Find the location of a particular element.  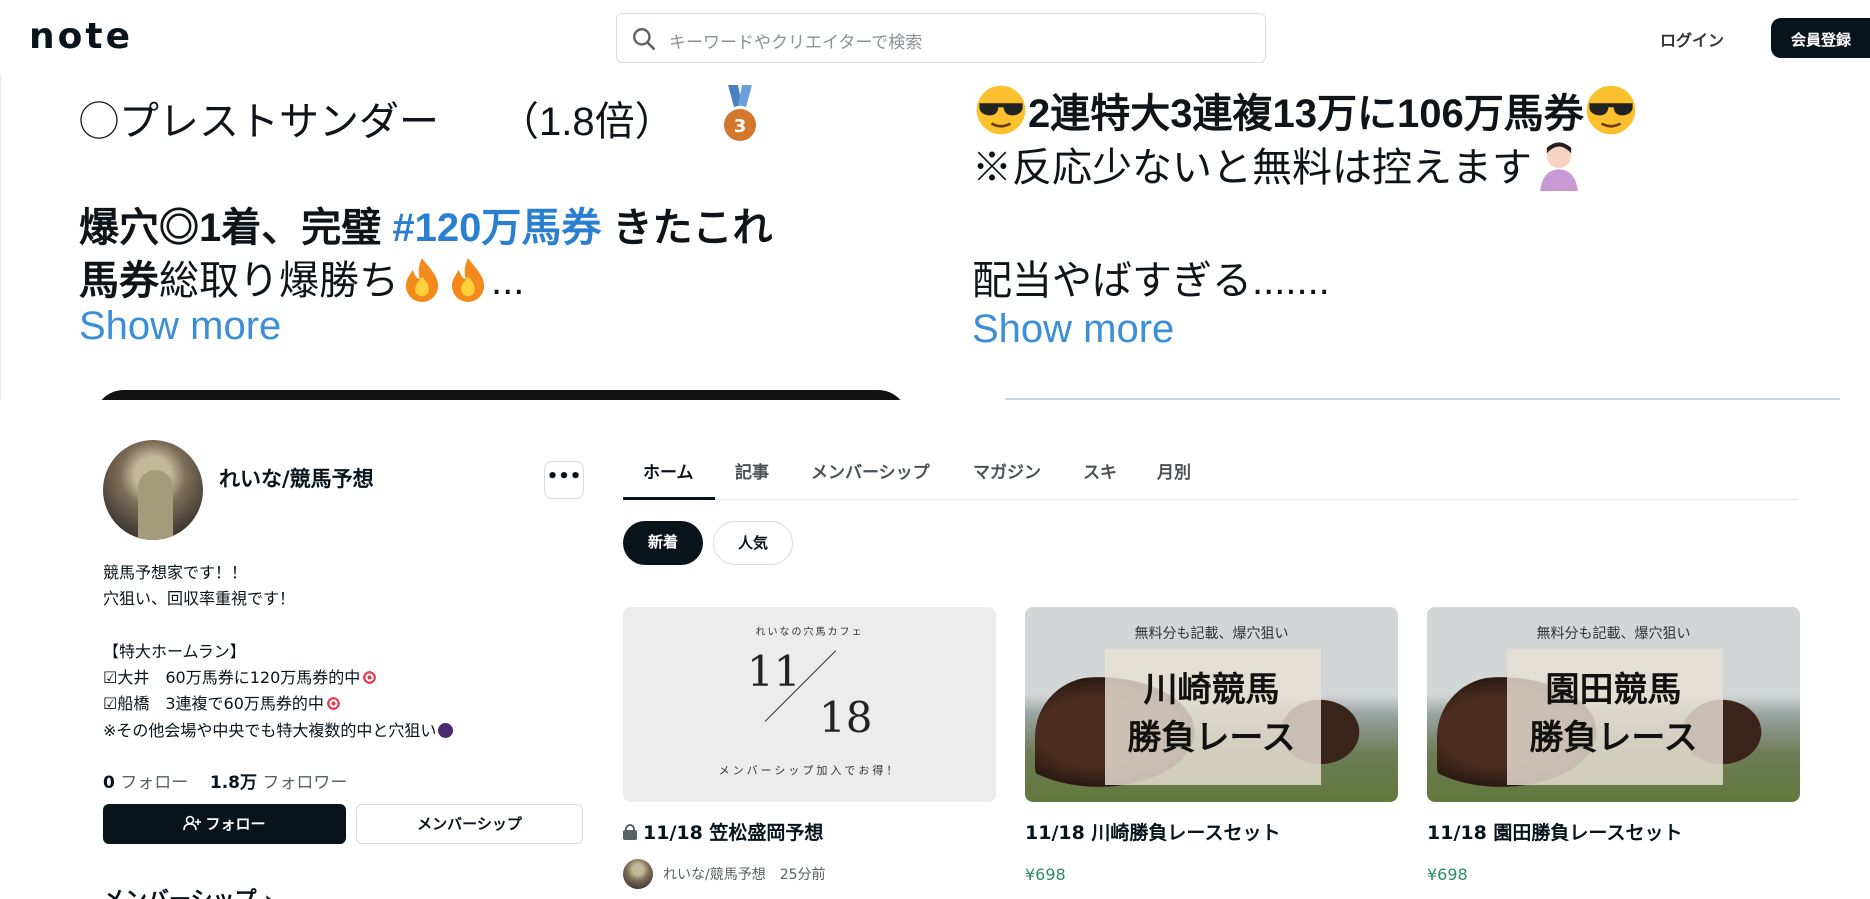

follow-button: フォロー is located at coordinates (224, 824).